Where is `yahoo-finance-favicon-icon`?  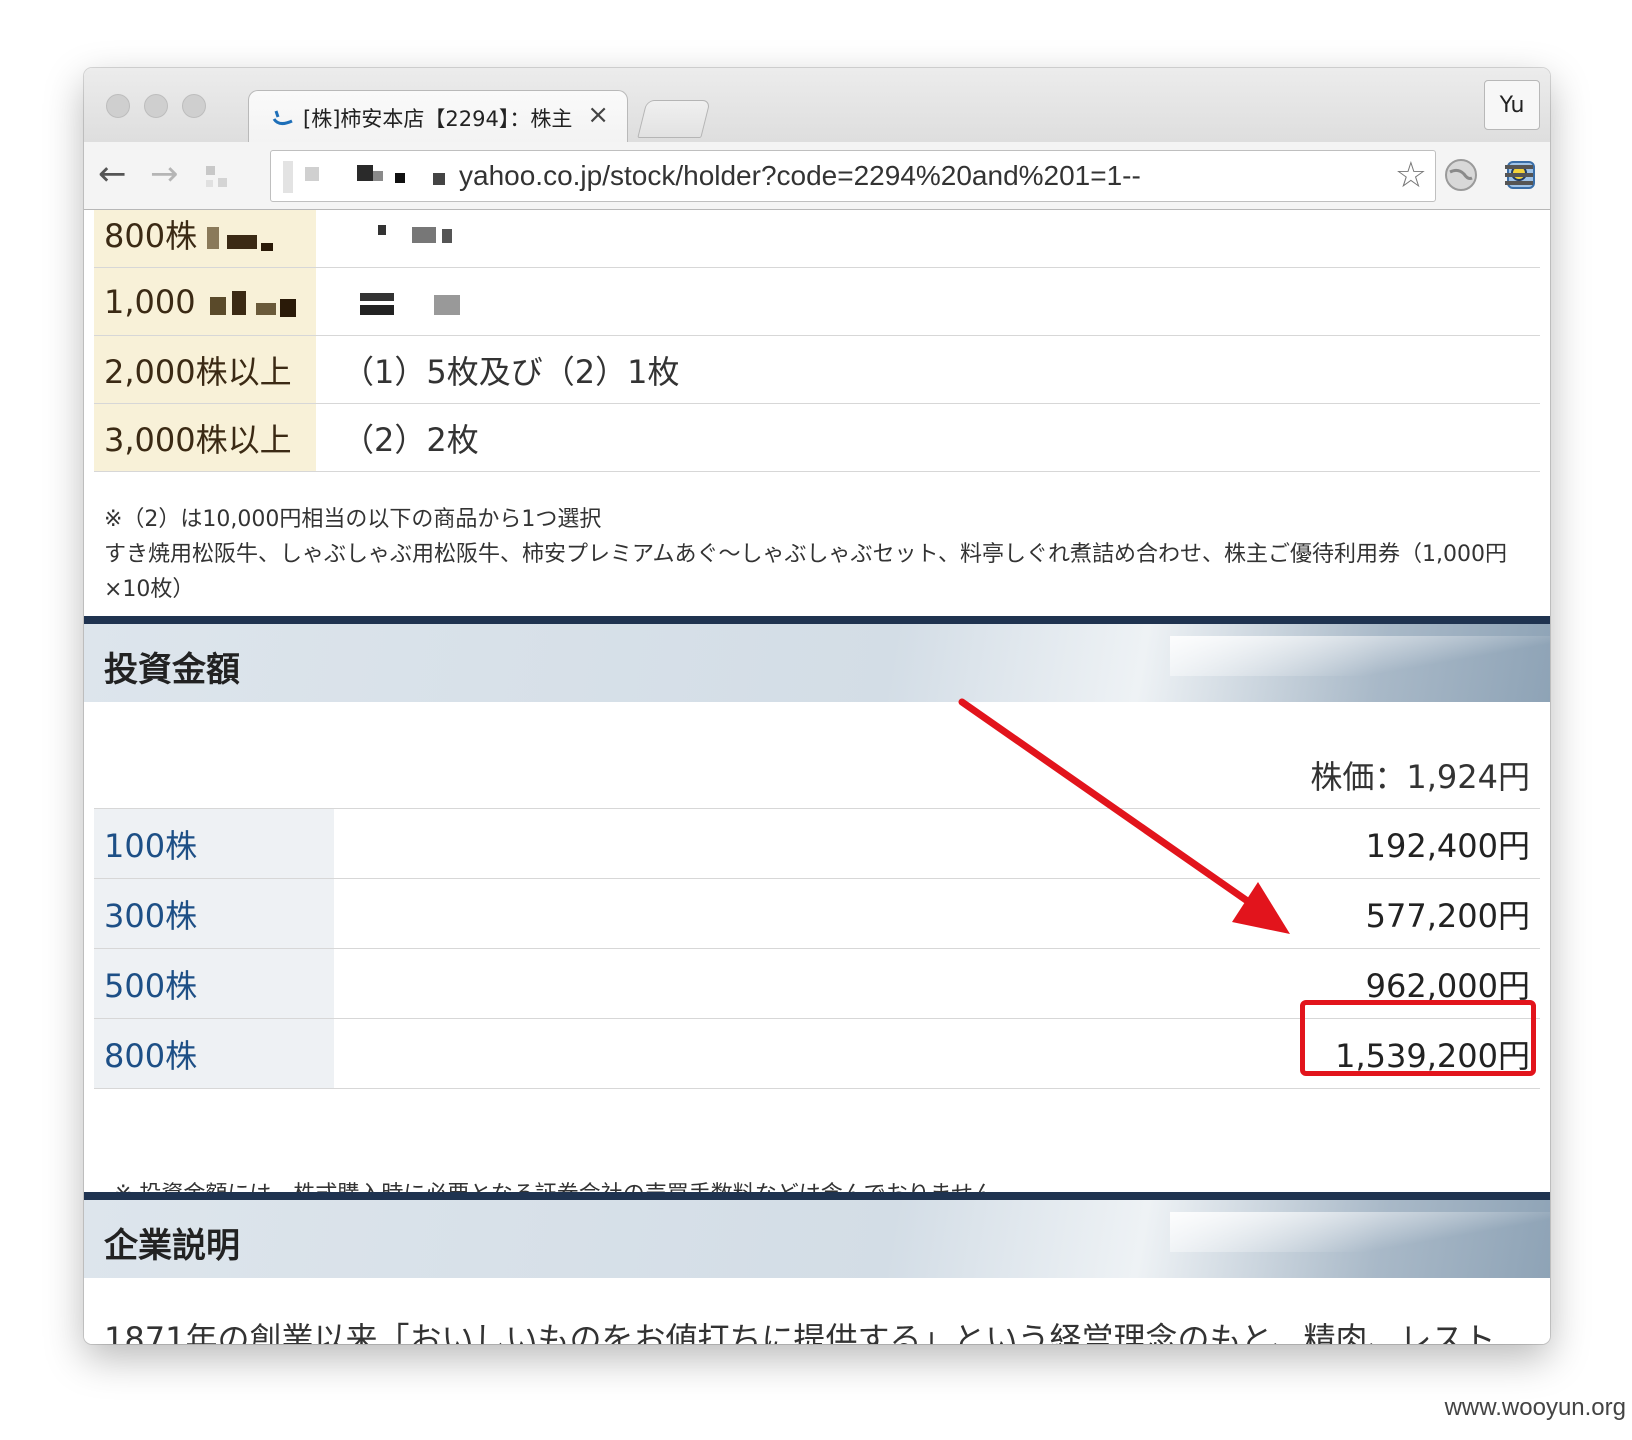 yahoo-finance-favicon-icon is located at coordinates (282, 118).